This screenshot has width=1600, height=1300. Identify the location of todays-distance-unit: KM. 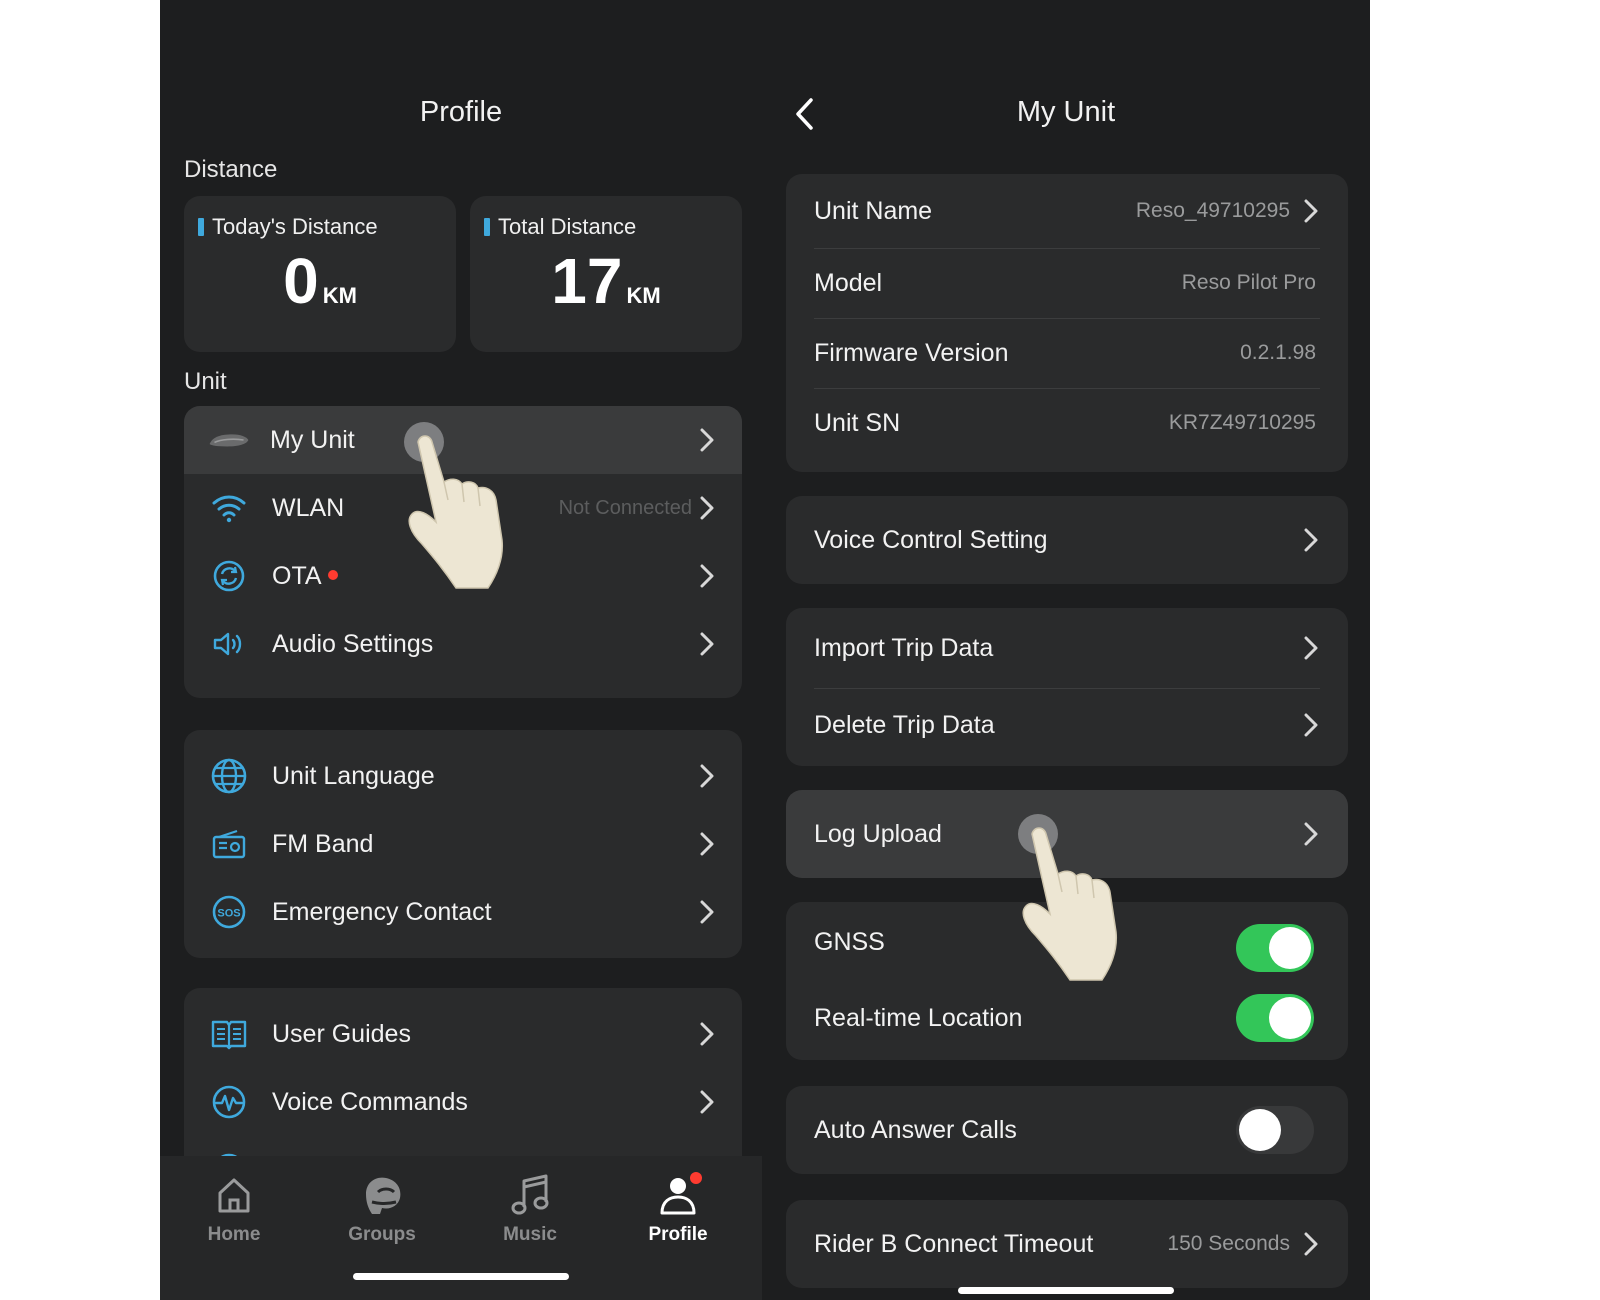
(339, 295).